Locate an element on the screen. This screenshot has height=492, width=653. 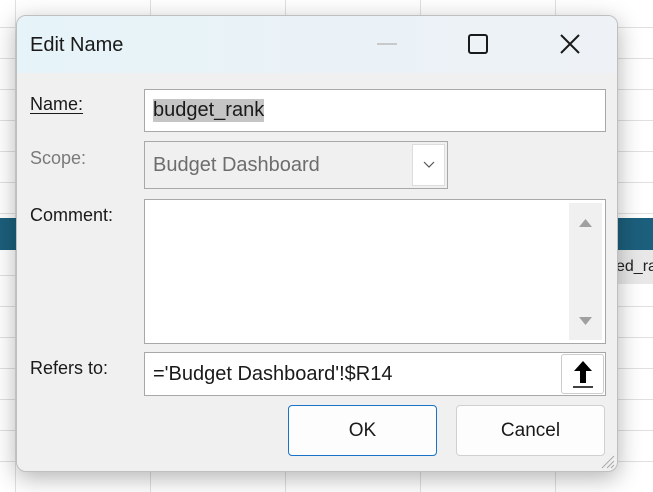
maximize-icon is located at coordinates (478, 44).